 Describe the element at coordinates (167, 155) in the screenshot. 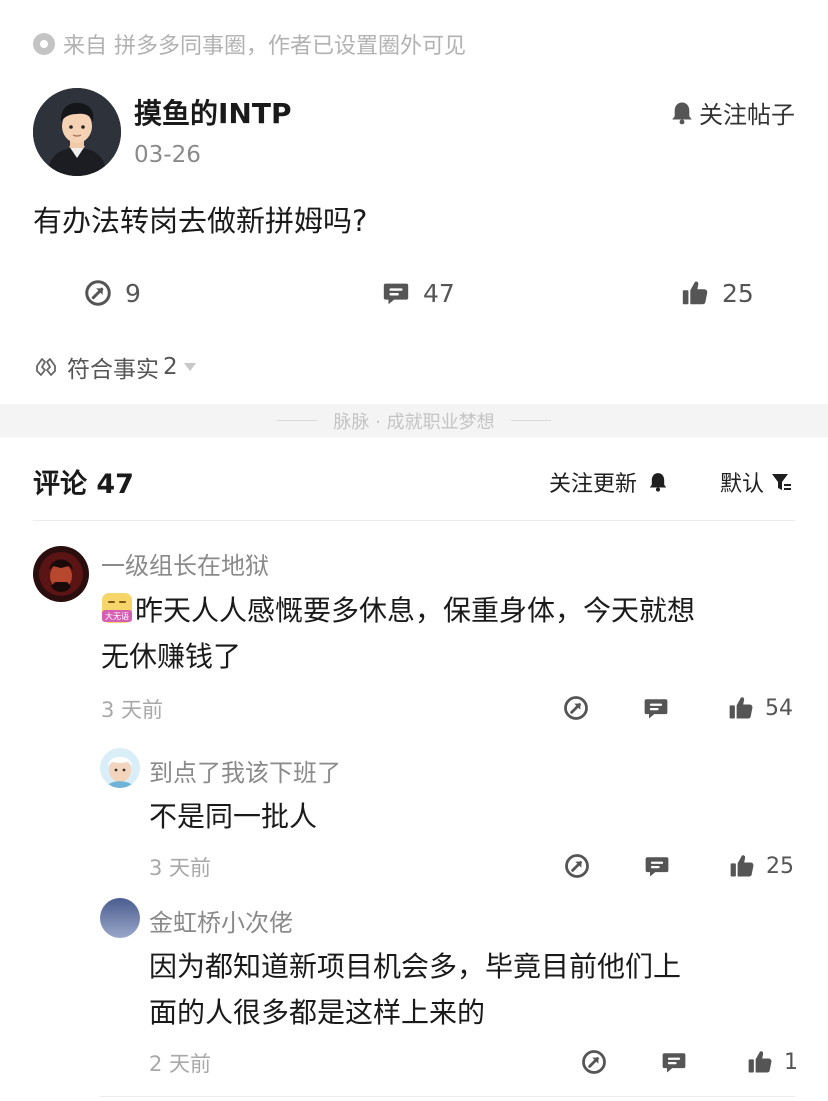

I see `post-date: 03-26` at that location.